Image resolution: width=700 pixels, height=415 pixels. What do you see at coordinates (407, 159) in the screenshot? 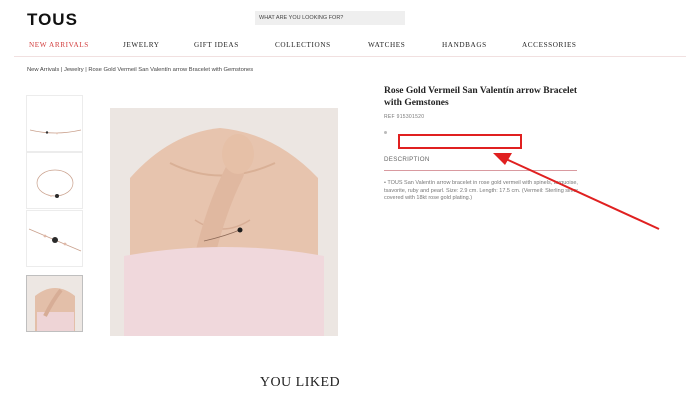
I see `tab-description: DESCRIPTION` at bounding box center [407, 159].